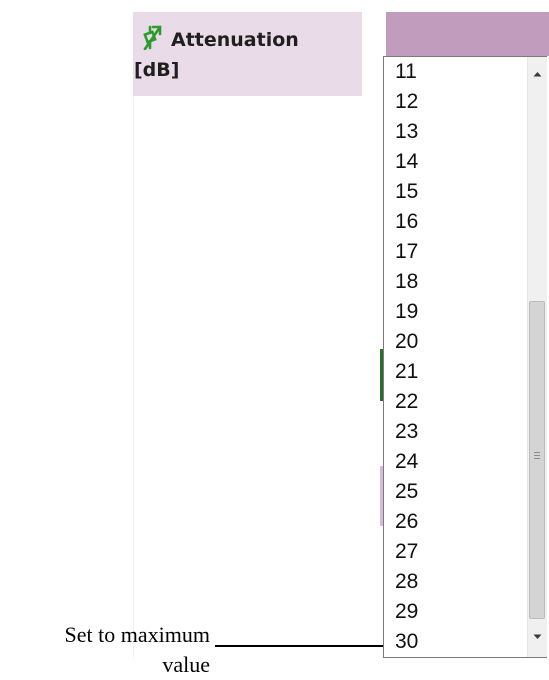 The width and height of the screenshot is (549, 680). Describe the element at coordinates (455, 162) in the screenshot. I see `dropdown-option: 14` at that location.